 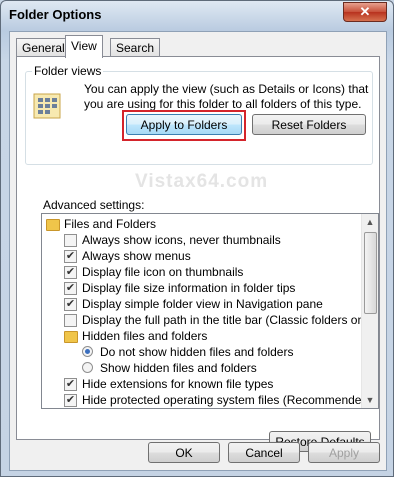 What do you see at coordinates (184, 452) in the screenshot?
I see `ok-button: OK` at bounding box center [184, 452].